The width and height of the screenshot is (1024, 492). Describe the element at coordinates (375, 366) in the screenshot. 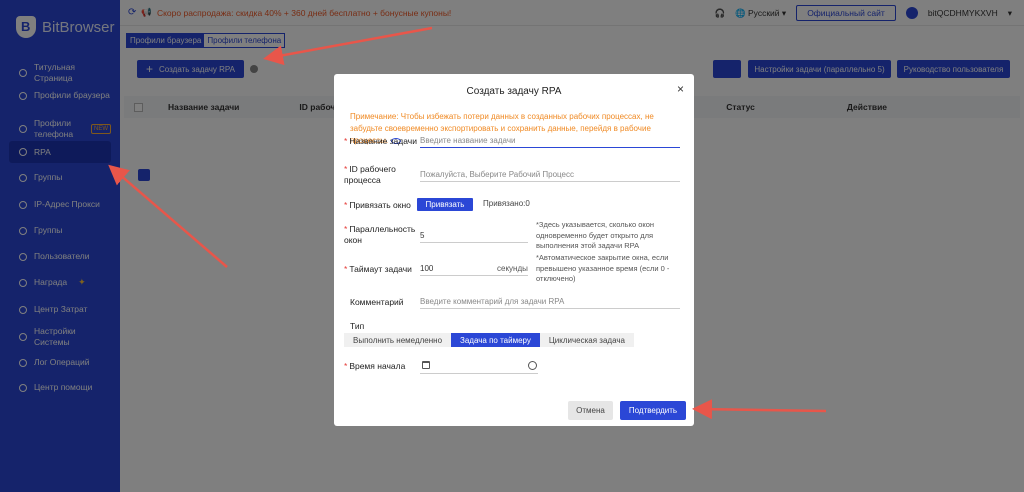

I see `start-time-label: * Время начала` at that location.